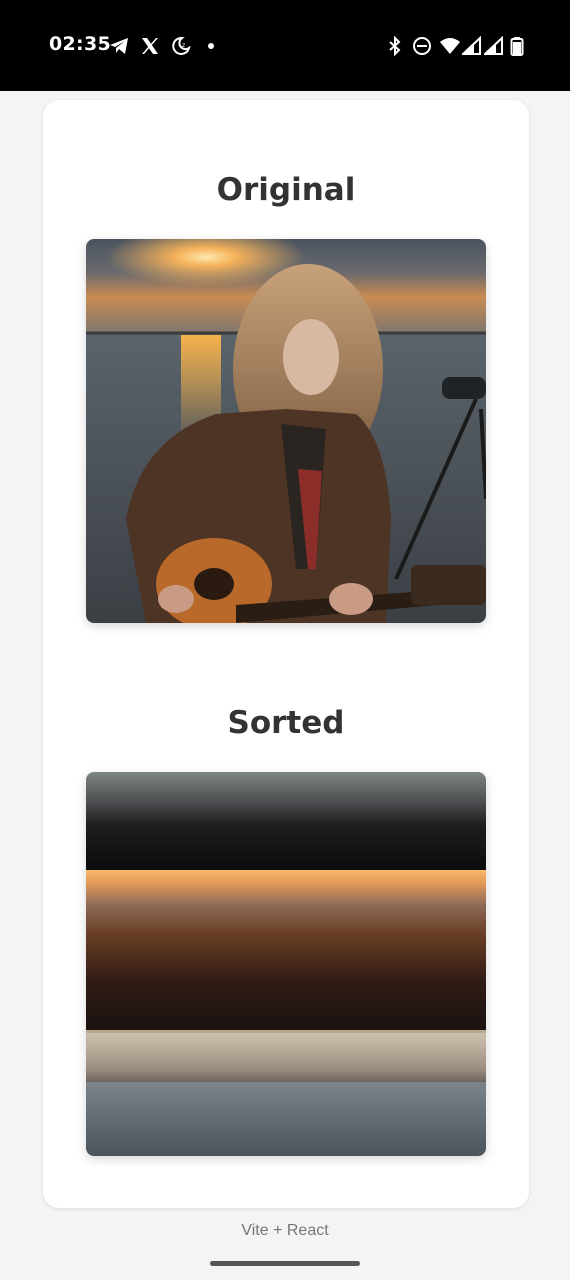 This screenshot has height=1280, width=570. I want to click on dot-icon, so click(211, 46).